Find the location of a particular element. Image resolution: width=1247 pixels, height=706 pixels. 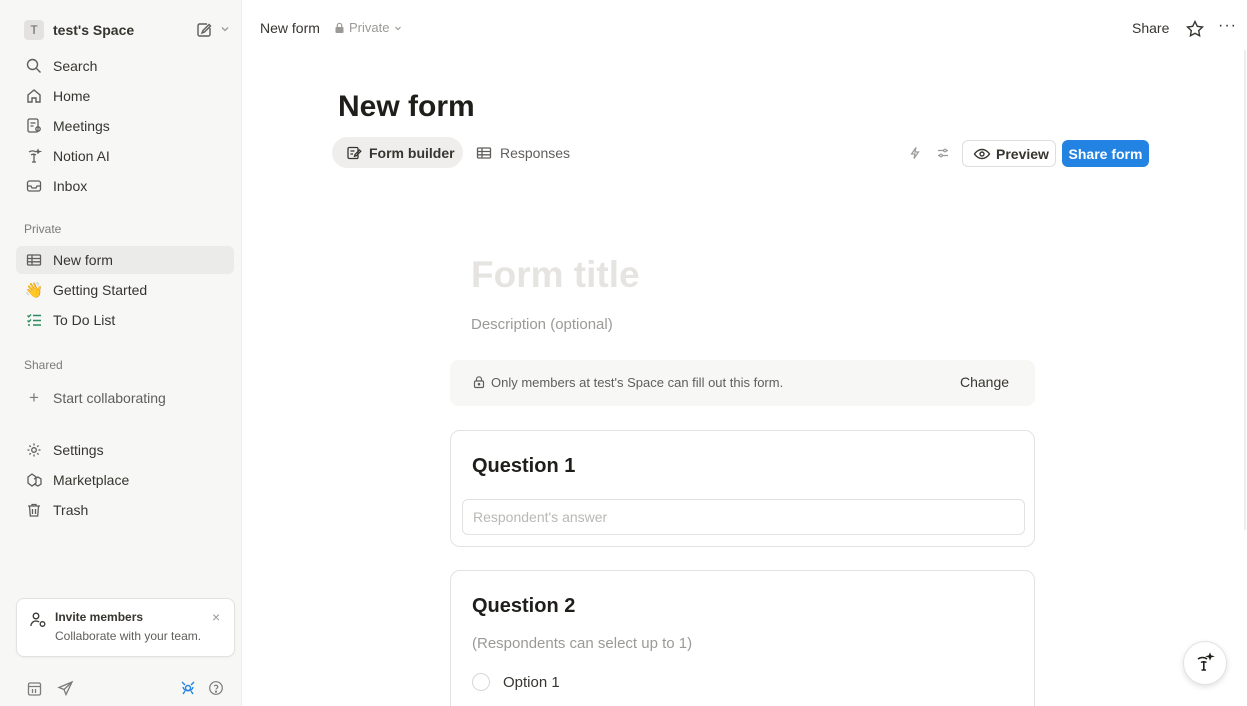

sidebar-item-getting-started: 👋 Getting Started is located at coordinates (125, 290).